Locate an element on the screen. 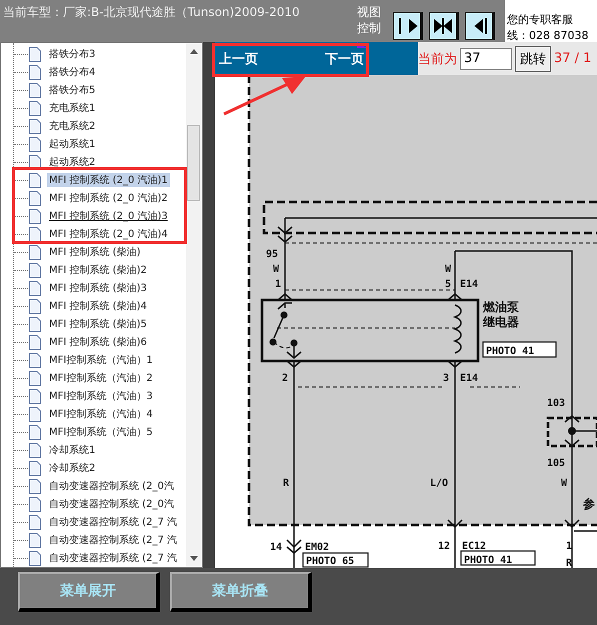  diagram-label: 3 is located at coordinates (446, 378).